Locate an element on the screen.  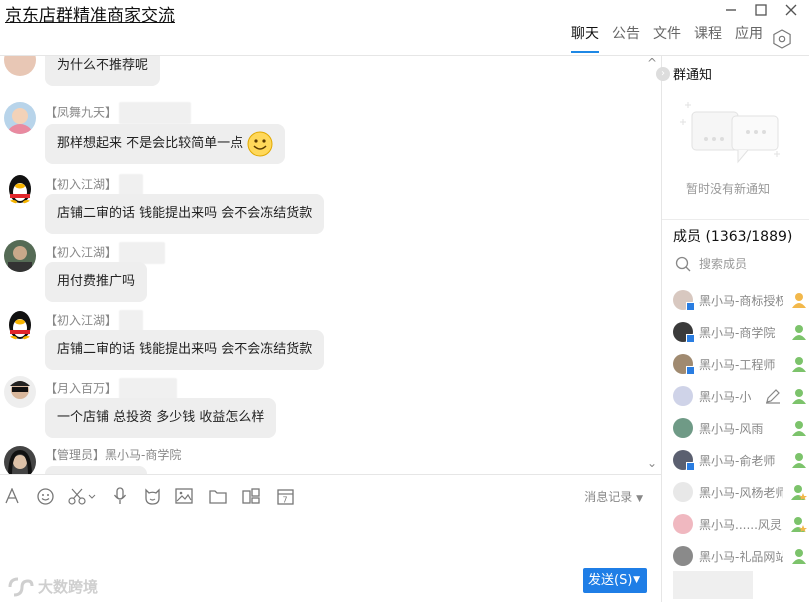
scroll-down-icon: ⌄ is located at coordinates (652, 463).